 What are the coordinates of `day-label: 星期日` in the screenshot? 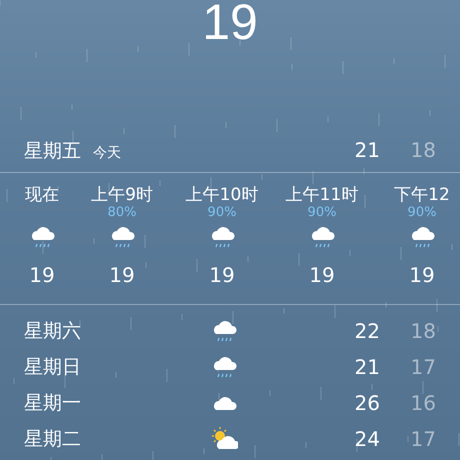 It's located at (53, 367).